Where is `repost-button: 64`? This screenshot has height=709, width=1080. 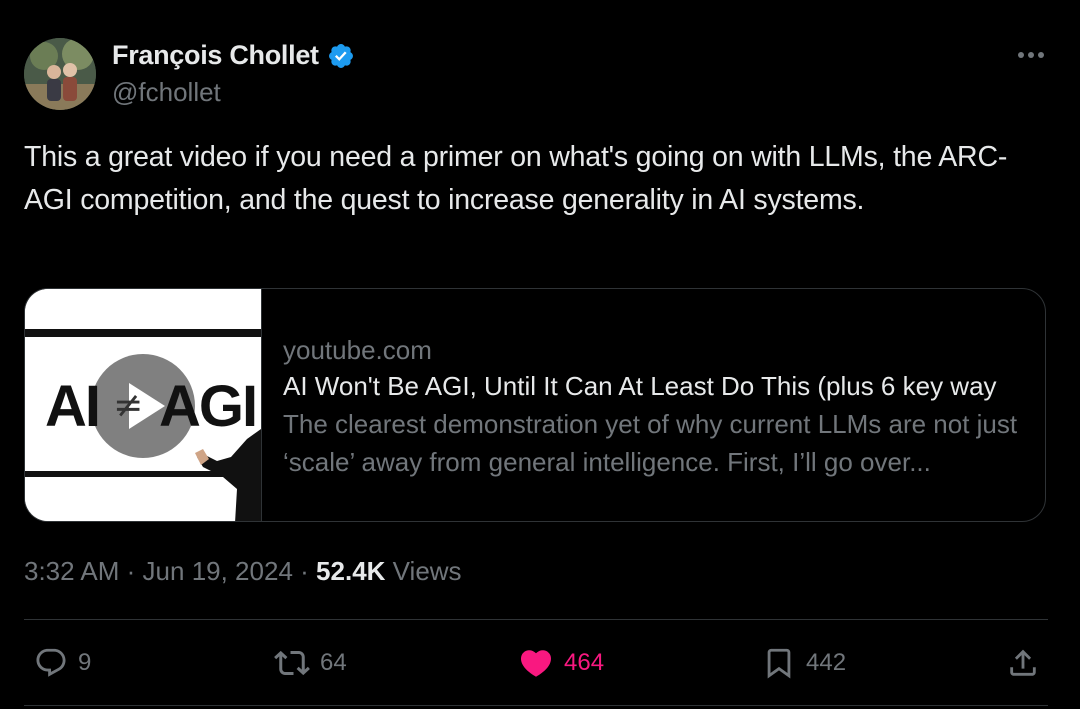
repost-button: 64 is located at coordinates (310, 663).